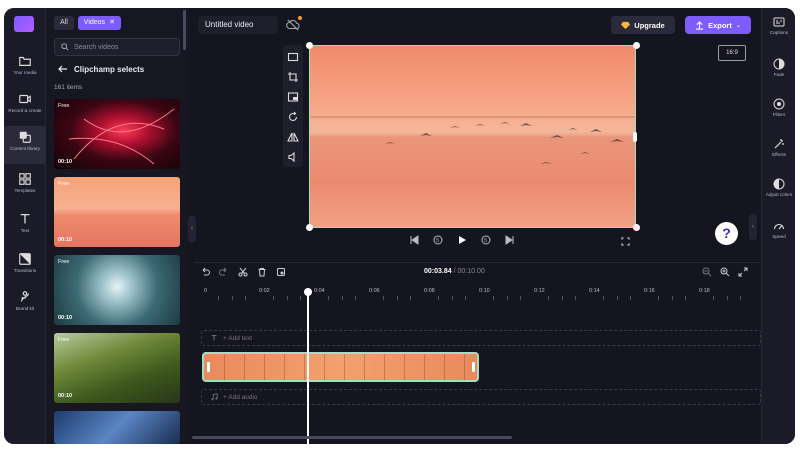 The height and width of the screenshot is (450, 800). Describe the element at coordinates (243, 272) in the screenshot. I see `scissors-icon` at that location.